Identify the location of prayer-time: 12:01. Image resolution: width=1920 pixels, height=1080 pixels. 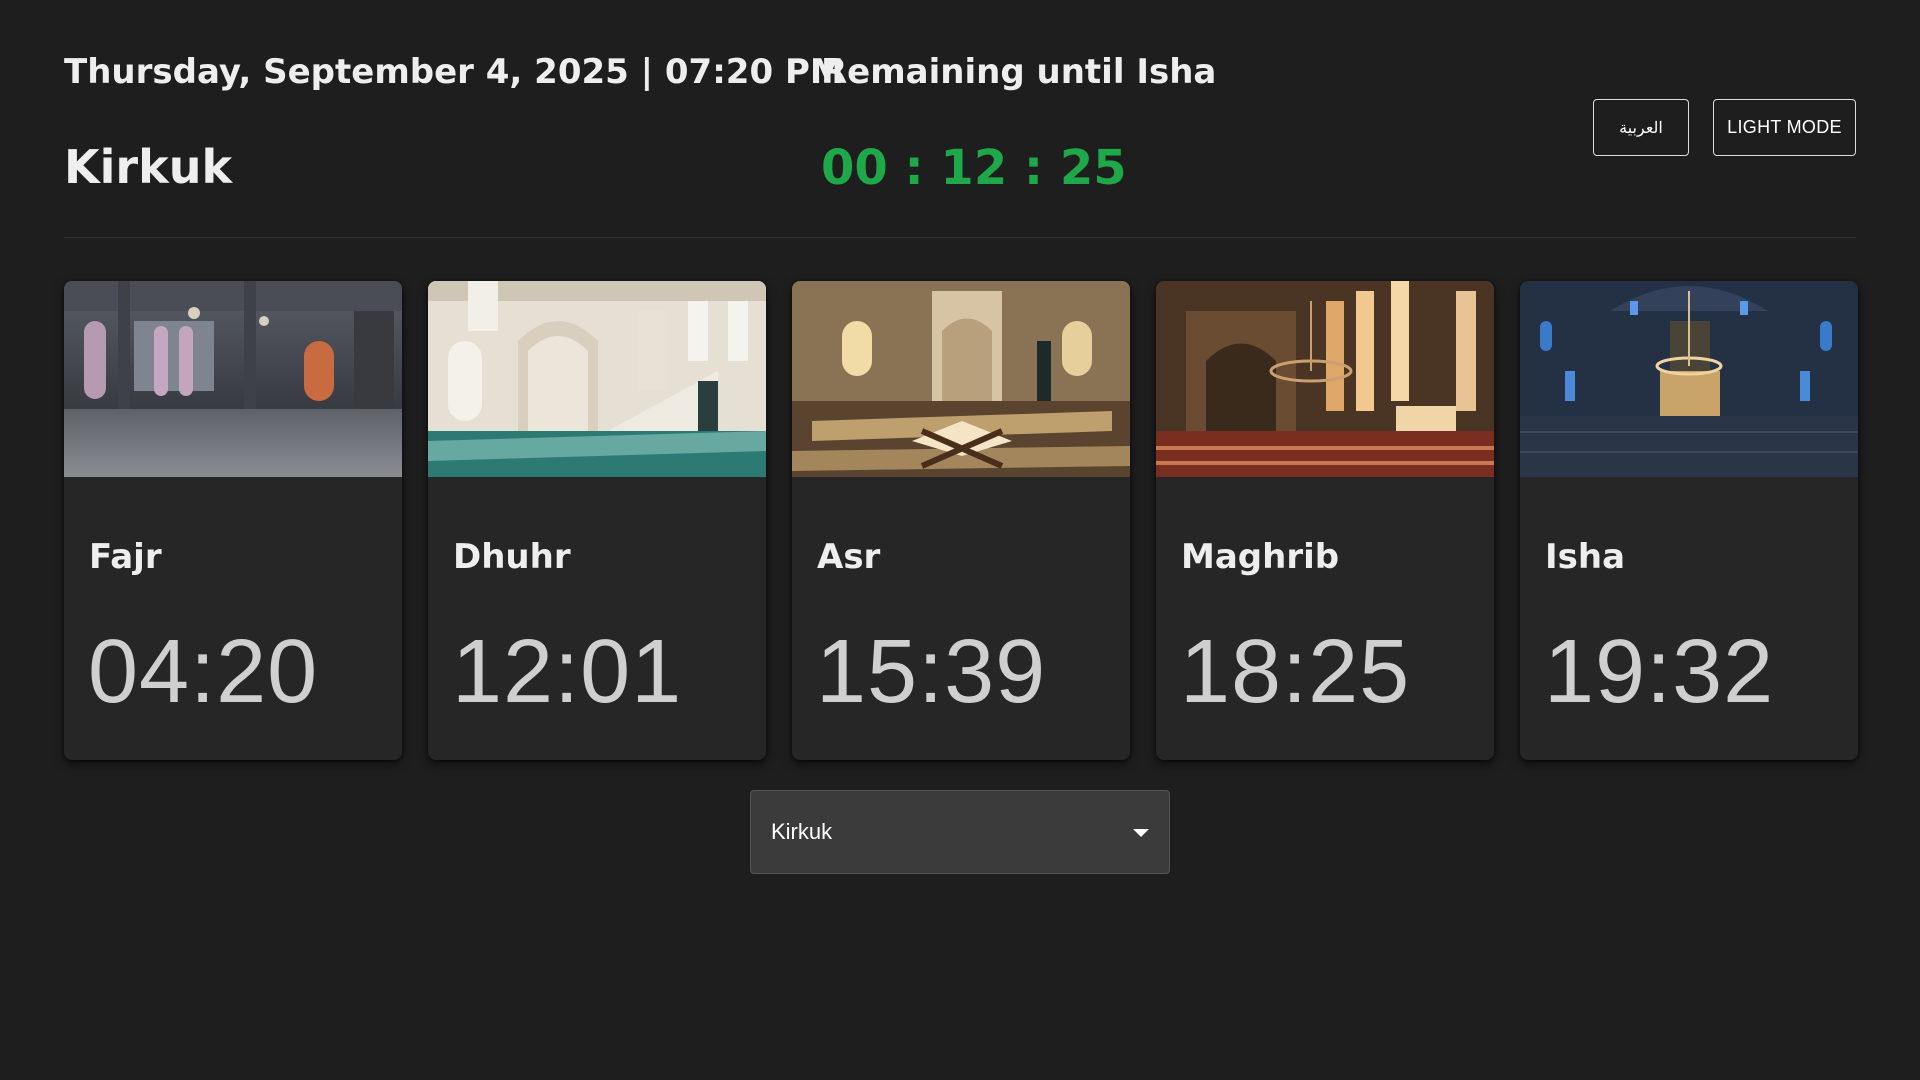
(567, 672).